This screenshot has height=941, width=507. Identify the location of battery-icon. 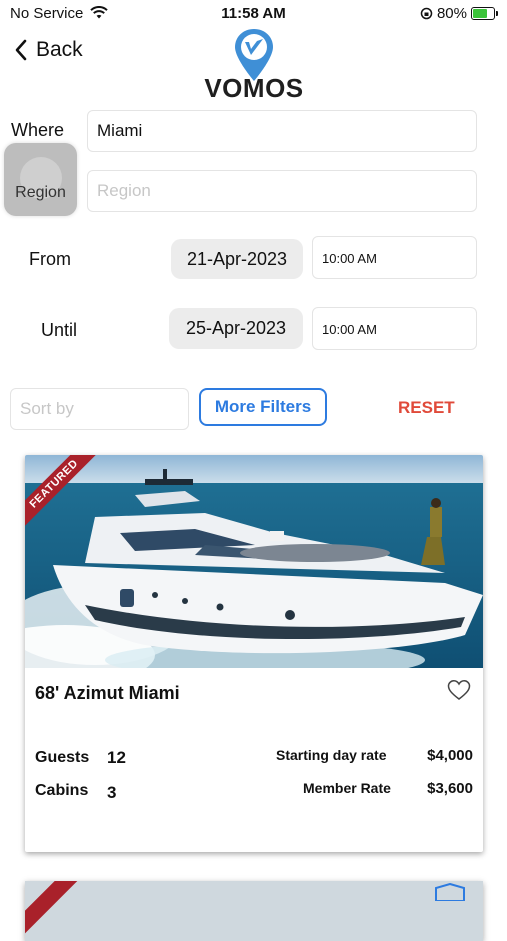
(484, 13).